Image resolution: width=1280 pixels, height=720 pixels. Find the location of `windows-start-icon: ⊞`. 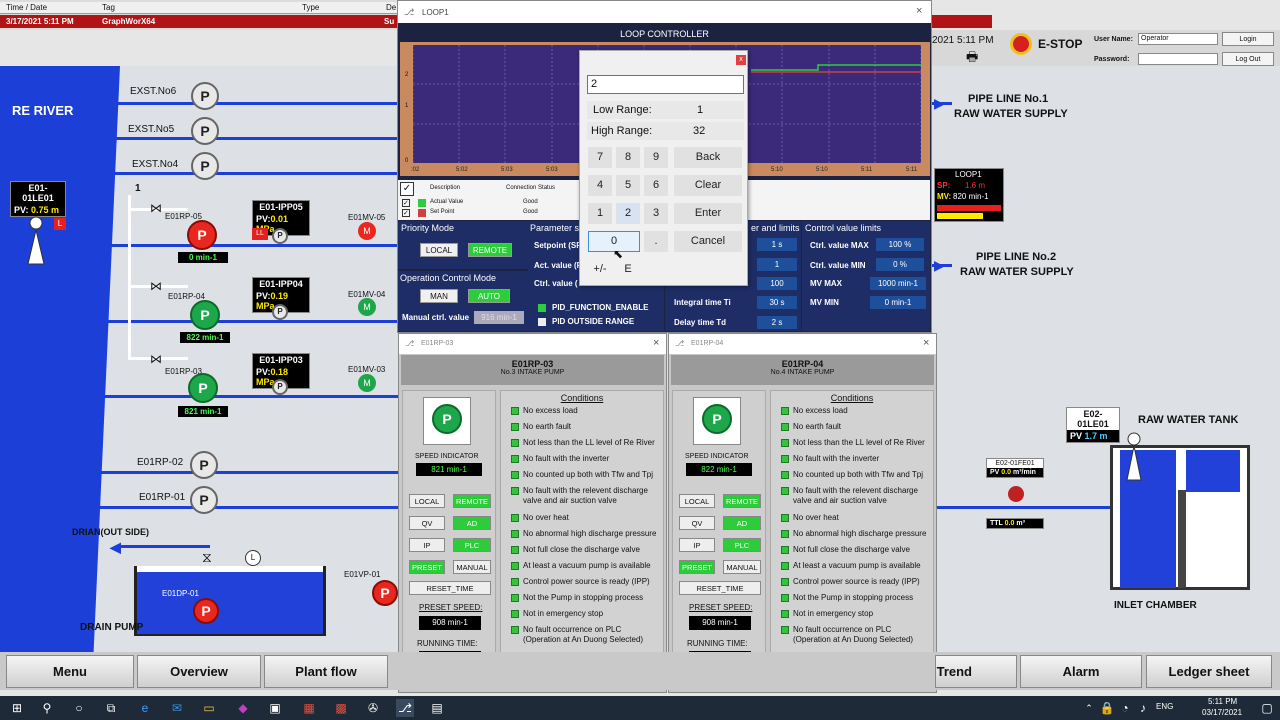

windows-start-icon: ⊞ is located at coordinates (17, 708).